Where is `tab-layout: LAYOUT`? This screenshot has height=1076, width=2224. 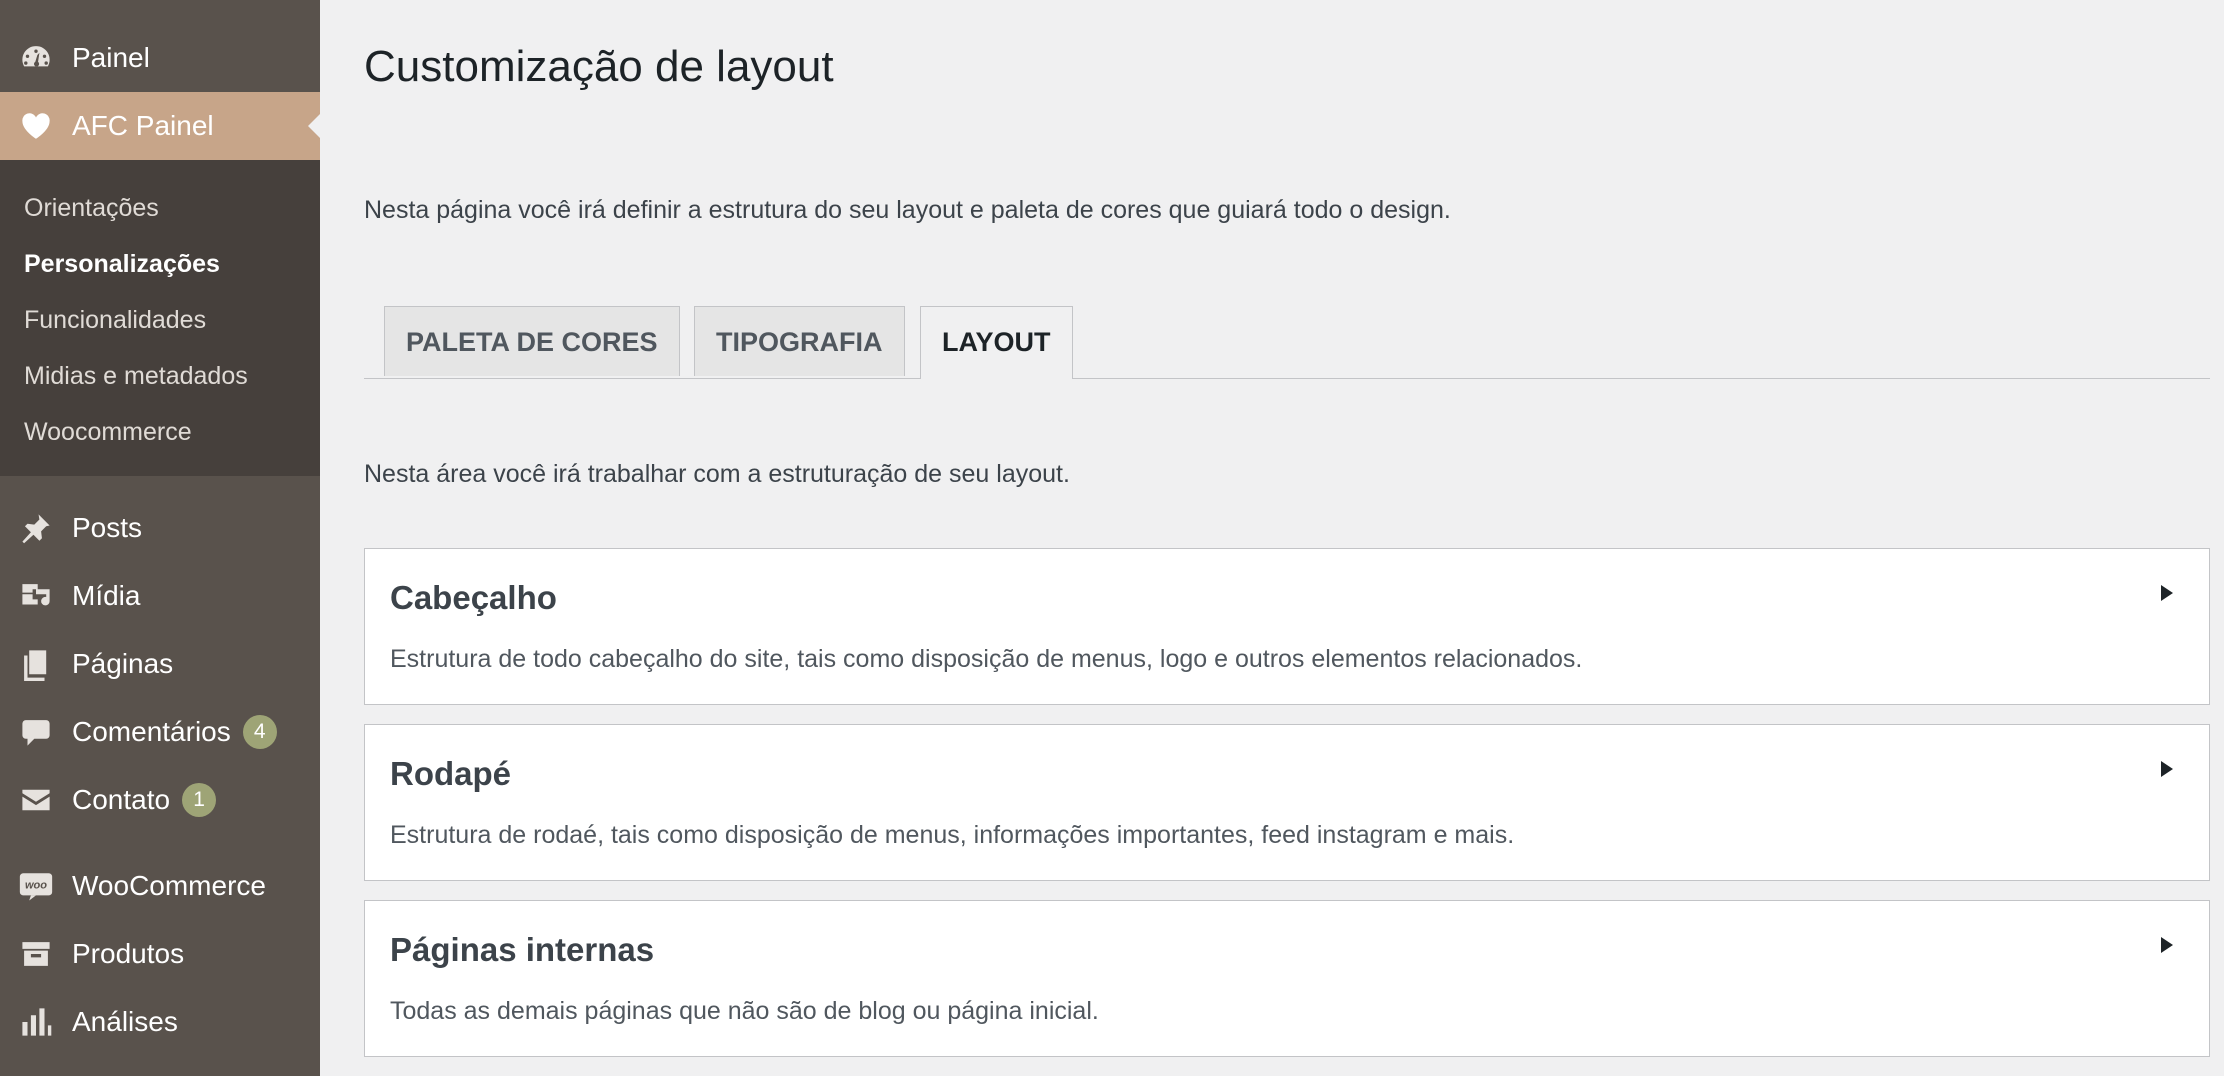
tab-layout: LAYOUT is located at coordinates (996, 342).